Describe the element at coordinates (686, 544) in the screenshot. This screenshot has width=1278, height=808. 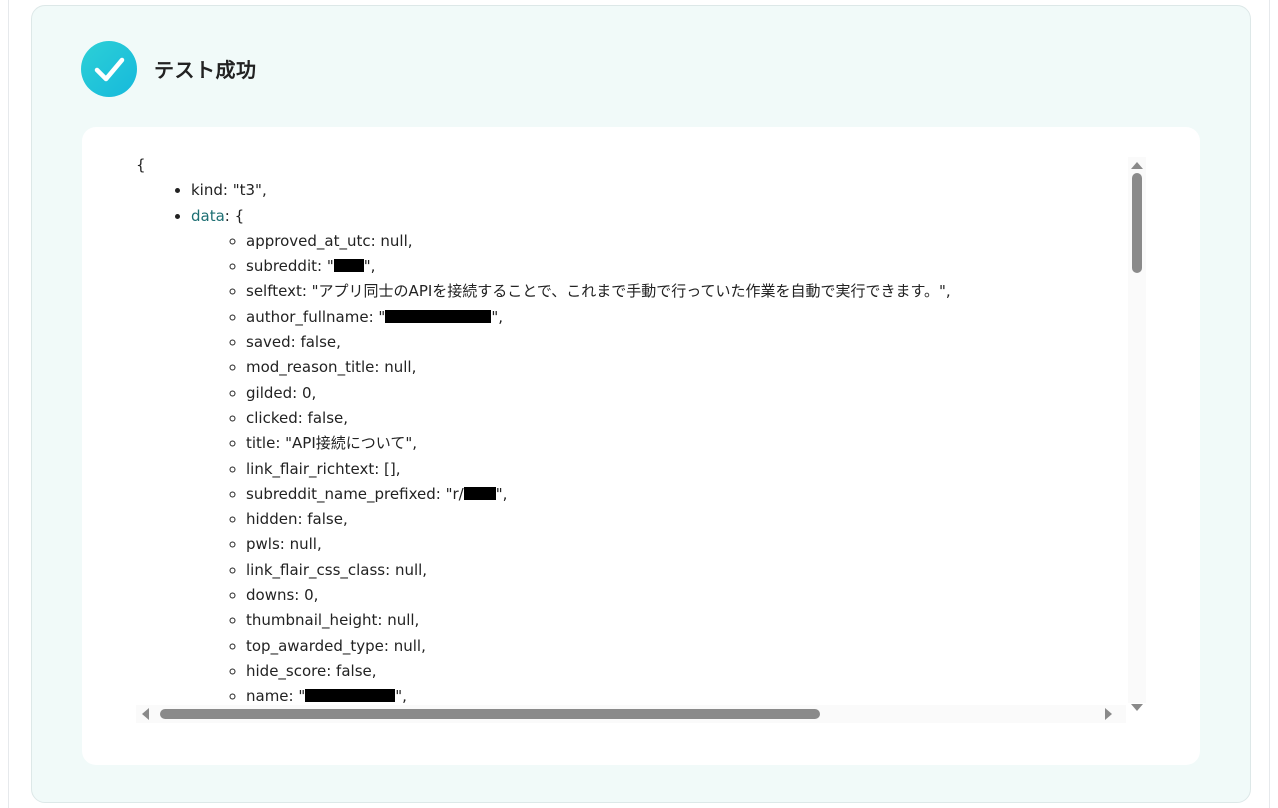
I see `json-data-field: pwls: null,` at that location.